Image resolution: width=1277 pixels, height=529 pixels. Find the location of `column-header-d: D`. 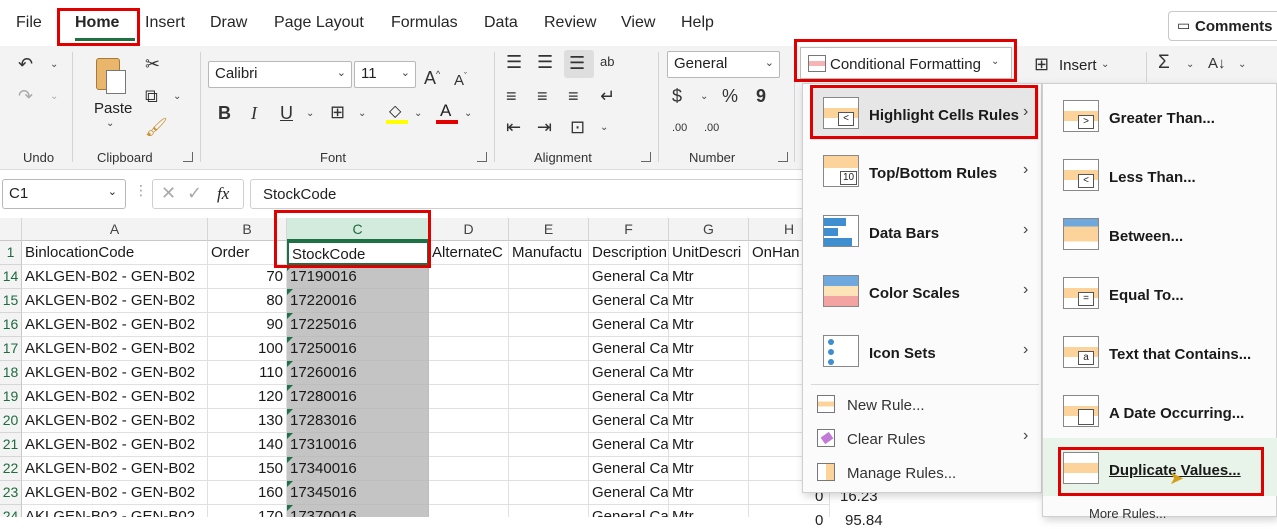

column-header-d: D is located at coordinates (469, 229).